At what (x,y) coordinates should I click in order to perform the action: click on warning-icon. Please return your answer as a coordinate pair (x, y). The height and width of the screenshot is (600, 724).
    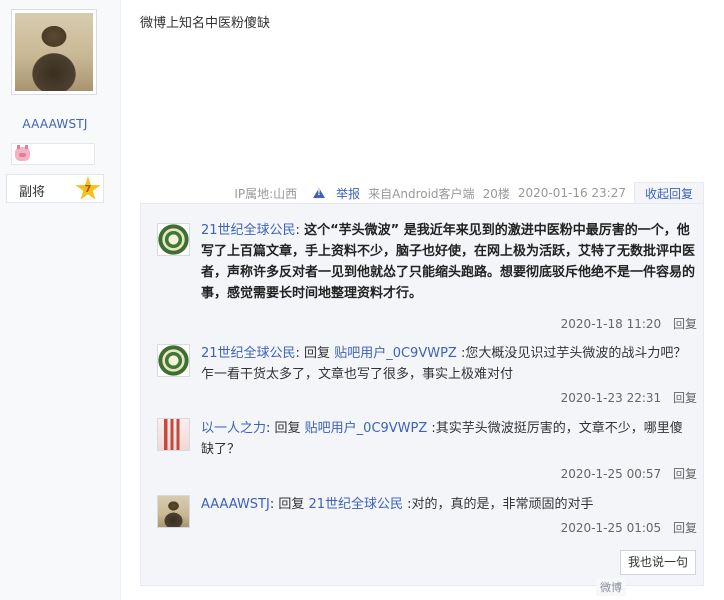
    Looking at the image, I should click on (319, 193).